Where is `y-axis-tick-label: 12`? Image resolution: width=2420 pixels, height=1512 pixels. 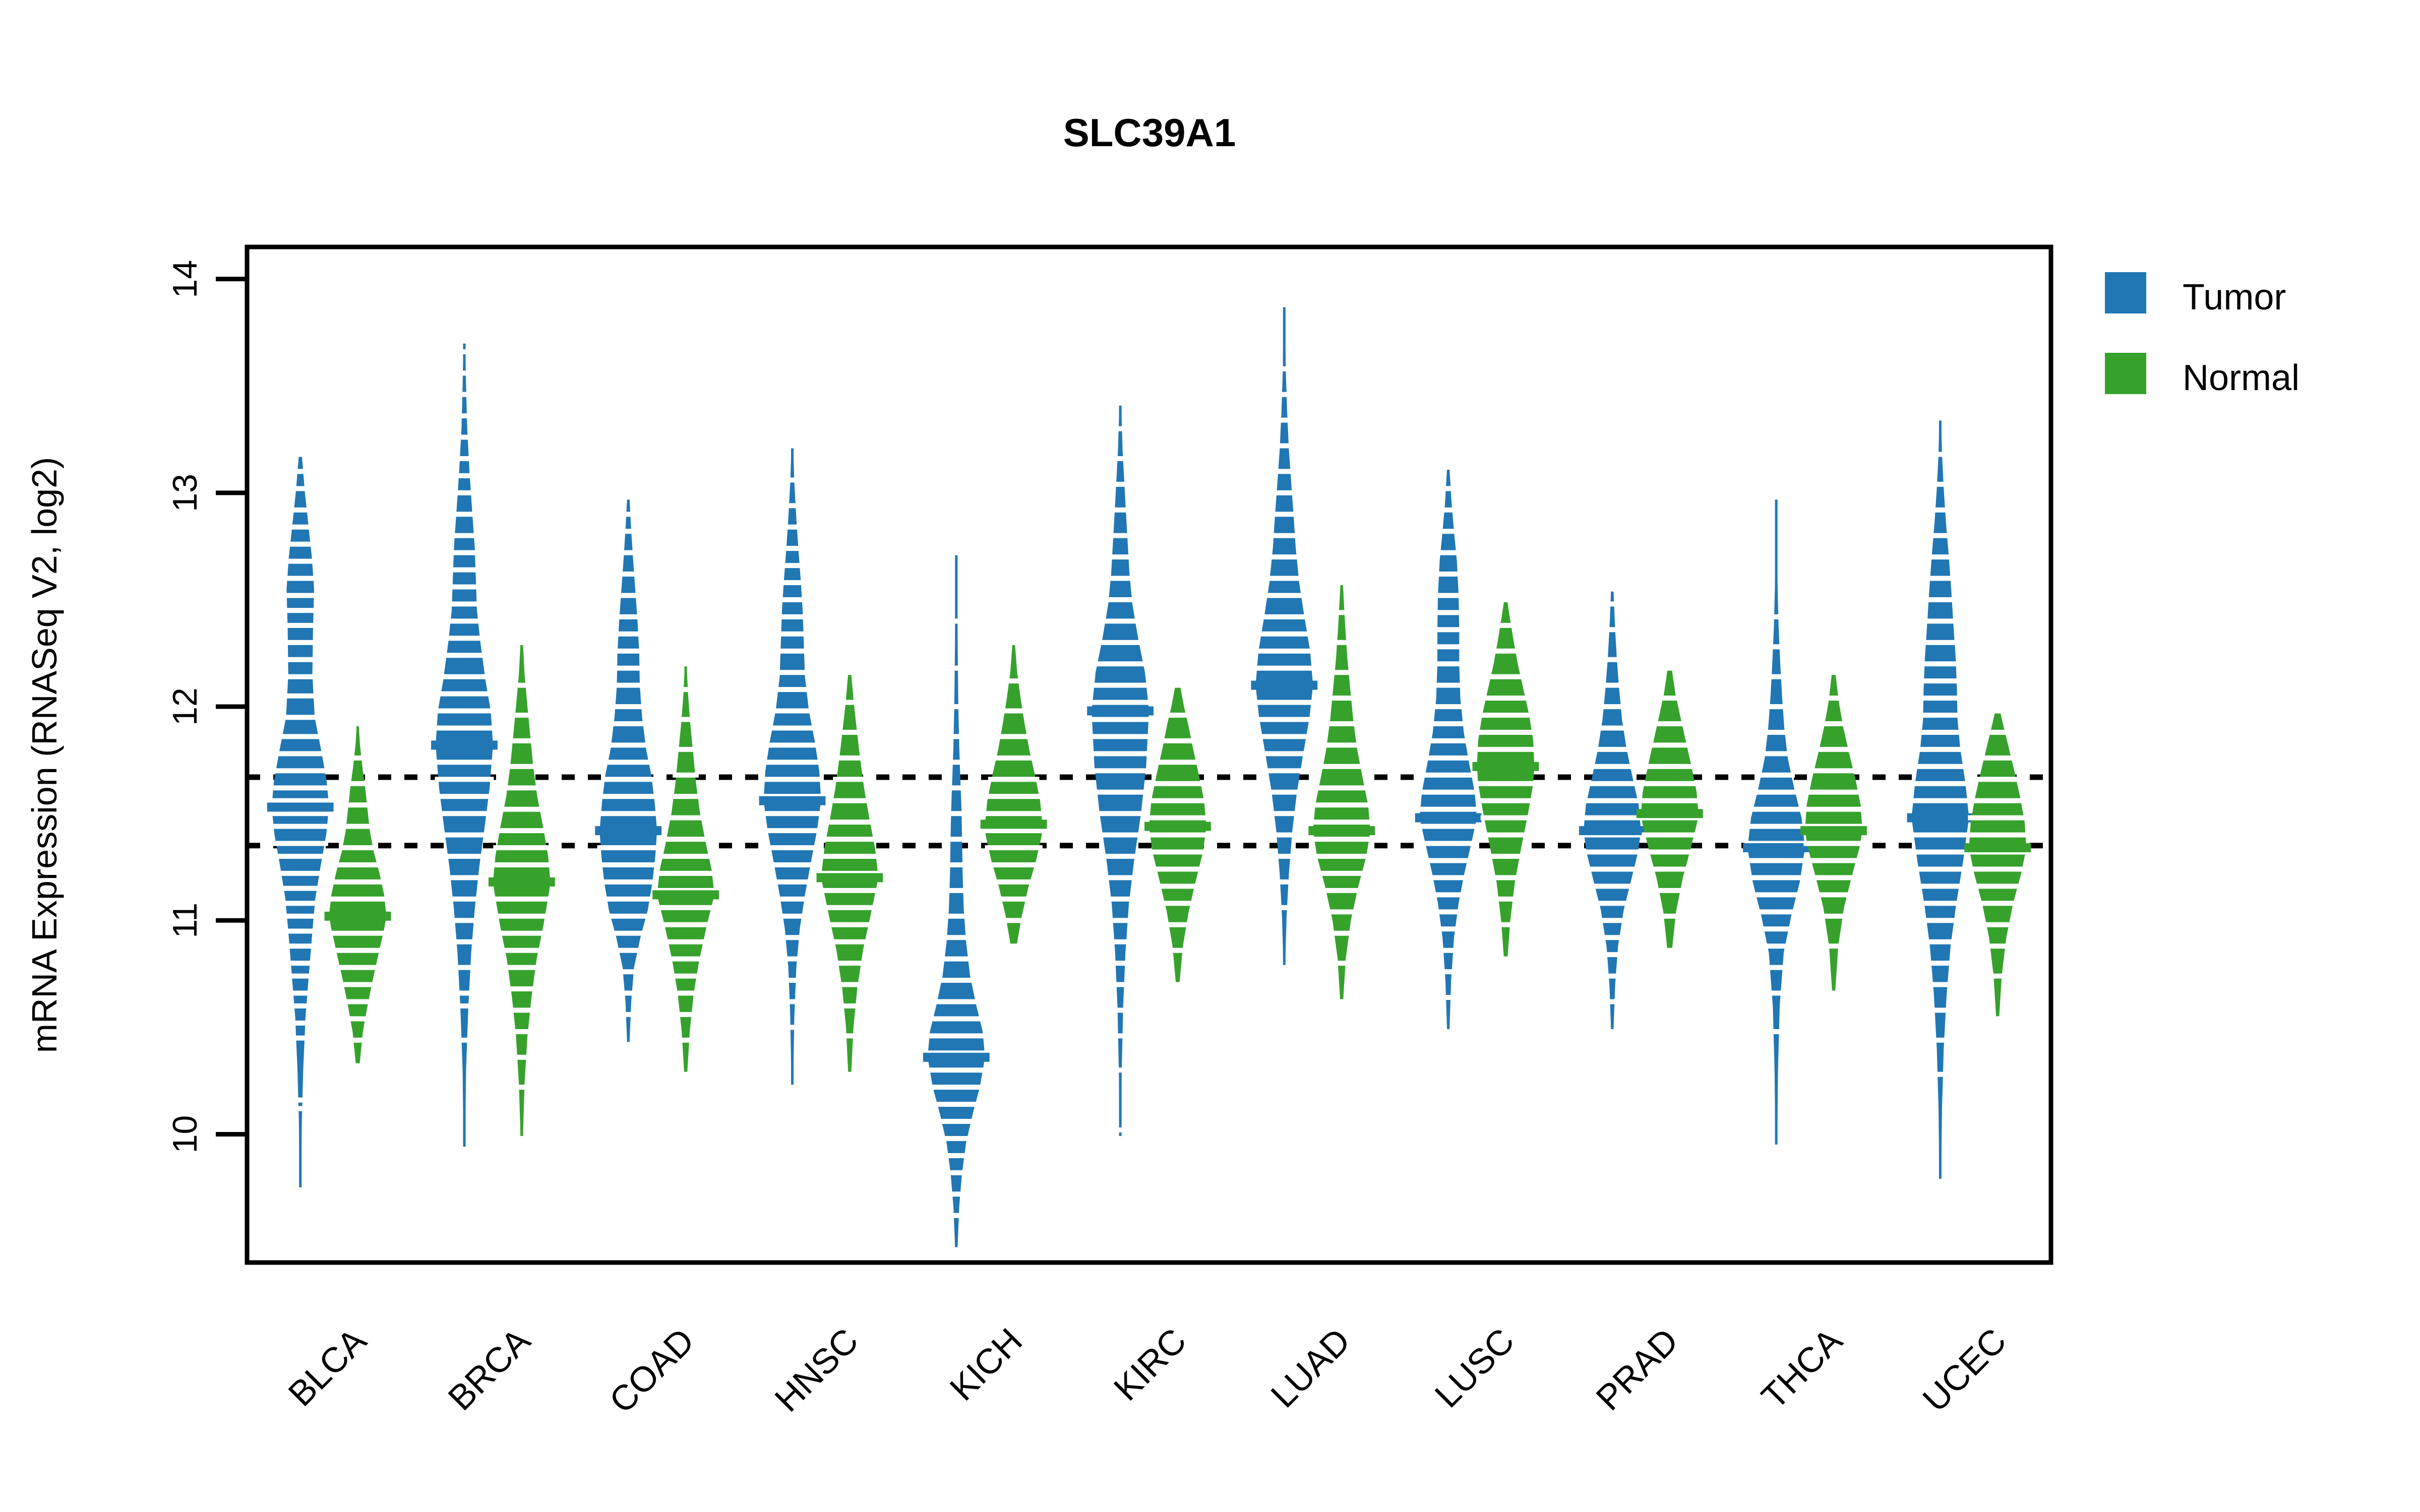
y-axis-tick-label: 12 is located at coordinates (185, 706).